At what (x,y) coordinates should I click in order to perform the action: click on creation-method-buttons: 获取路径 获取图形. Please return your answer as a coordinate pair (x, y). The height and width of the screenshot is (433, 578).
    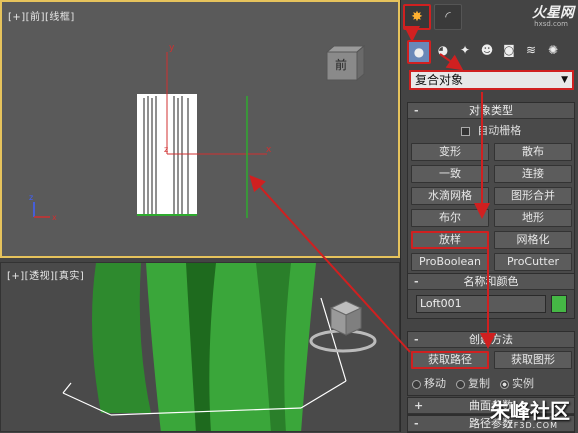
    Looking at the image, I should click on (491, 359).